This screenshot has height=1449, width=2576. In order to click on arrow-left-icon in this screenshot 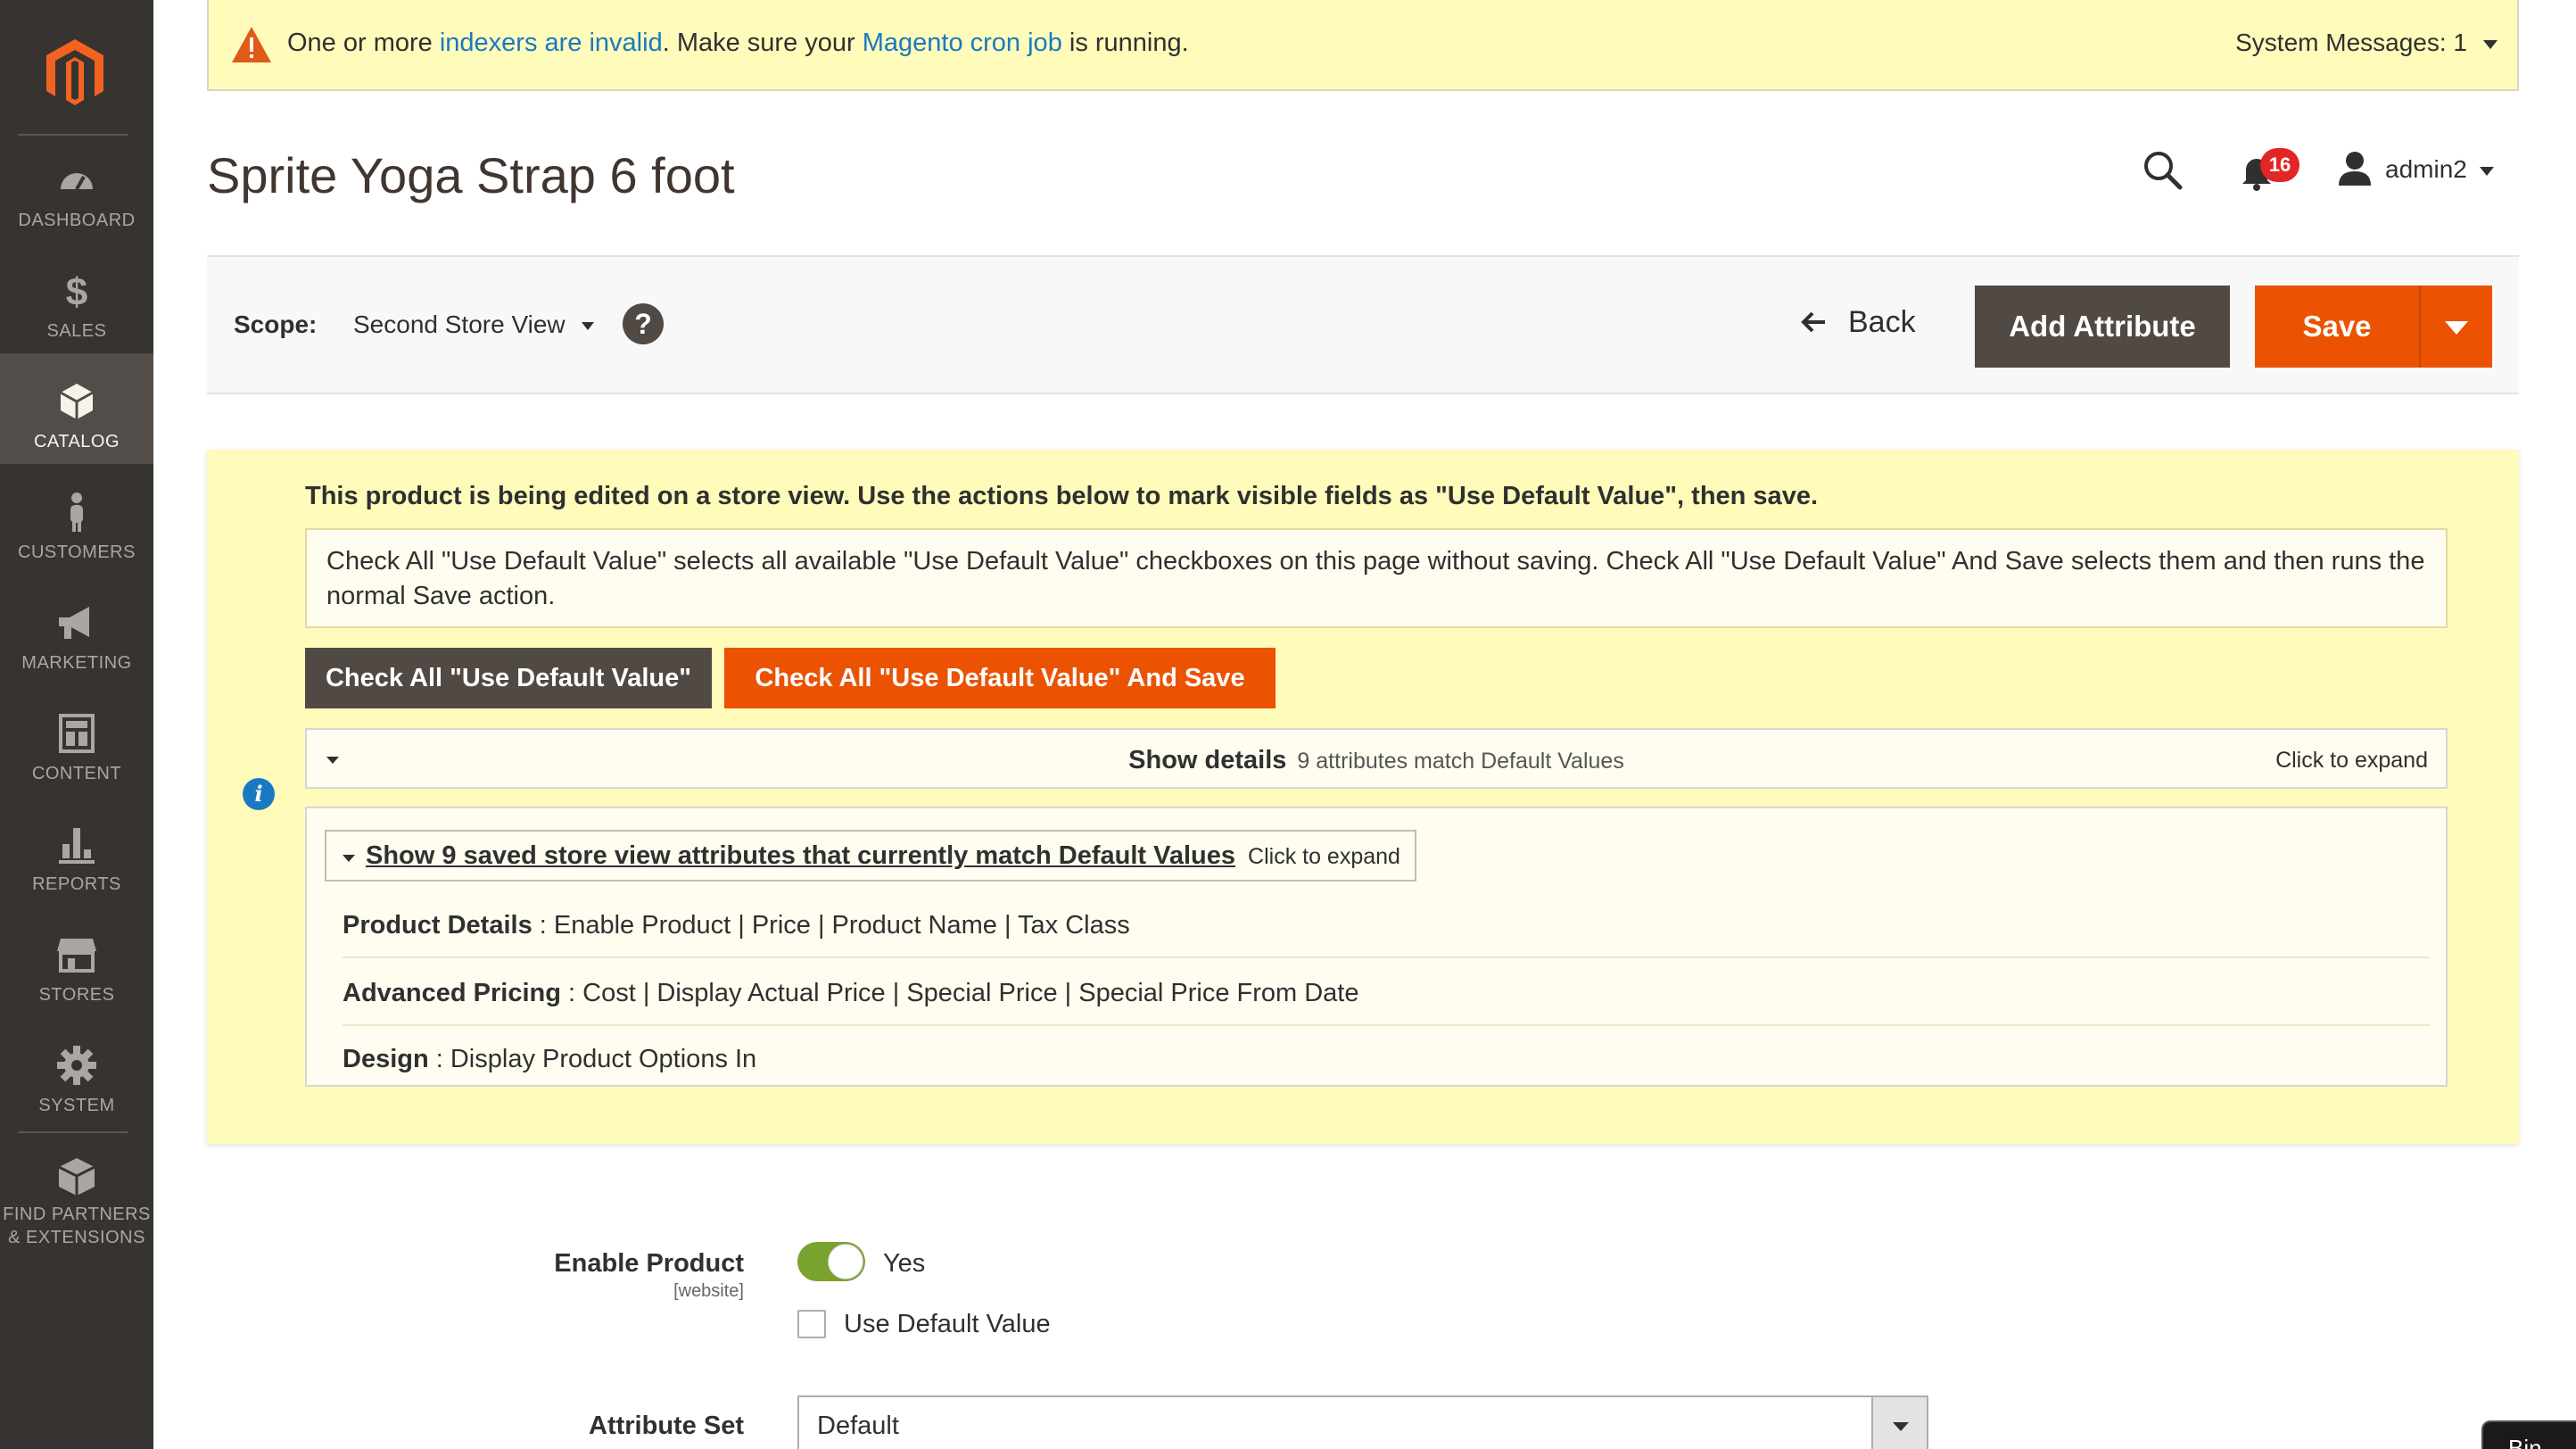, I will do `click(1813, 322)`.